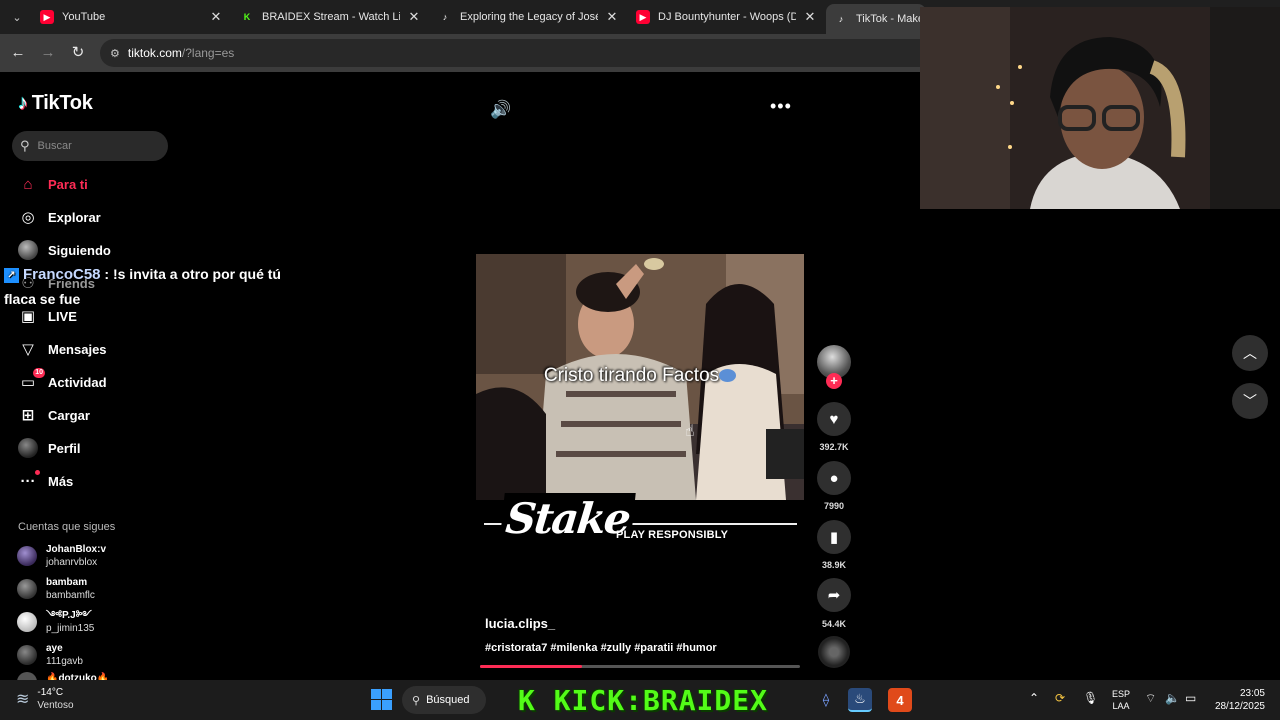 This screenshot has height=720, width=1280. I want to click on tab-youtube: ▶ YouTube ✕, so click(128, 17).